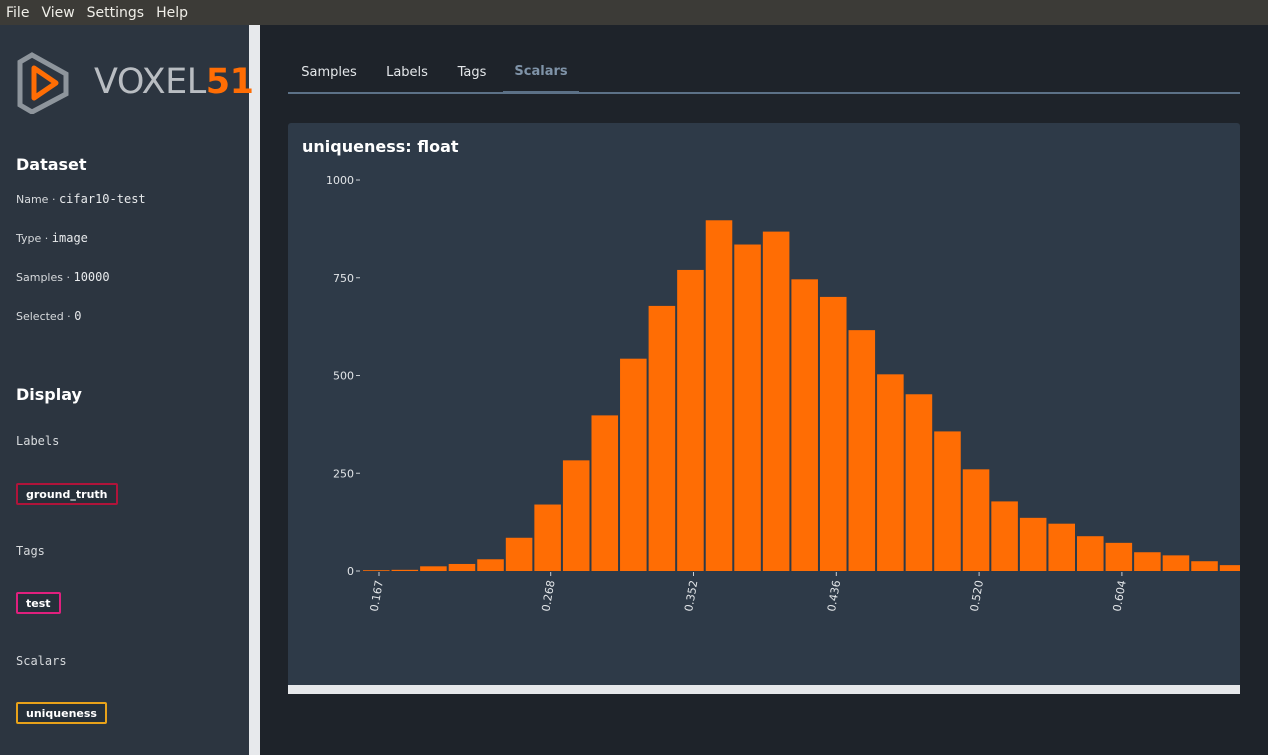 Image resolution: width=1268 pixels, height=755 pixels. I want to click on y-tick-label: 1000, so click(340, 180).